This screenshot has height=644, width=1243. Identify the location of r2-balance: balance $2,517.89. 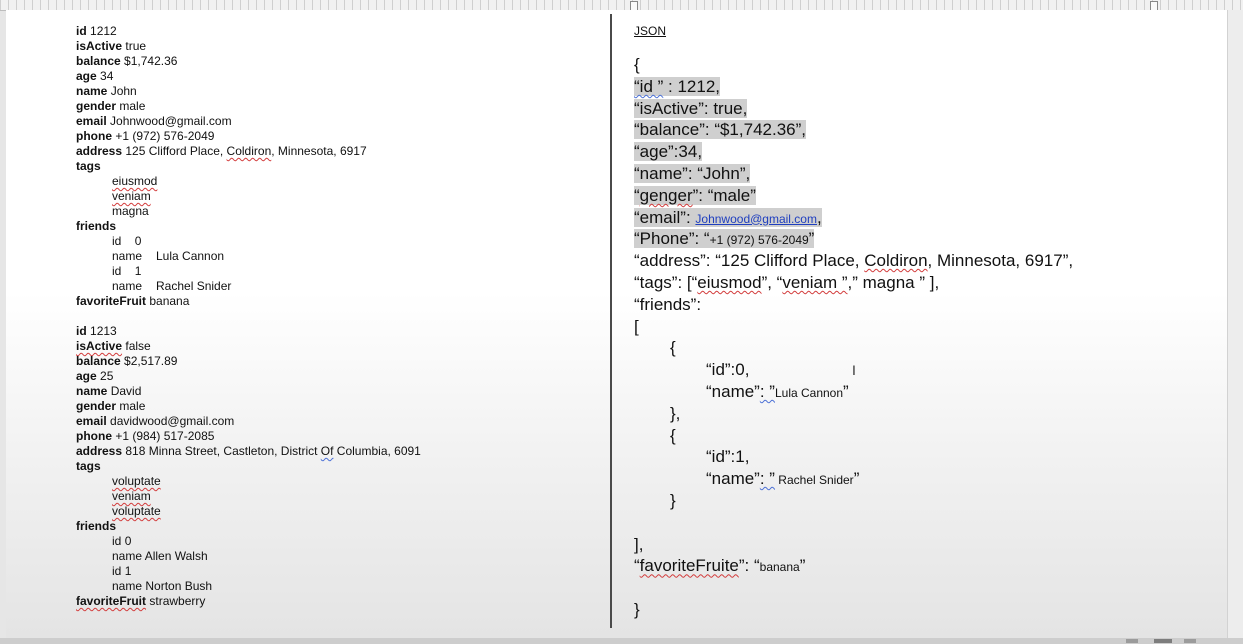
(127, 361).